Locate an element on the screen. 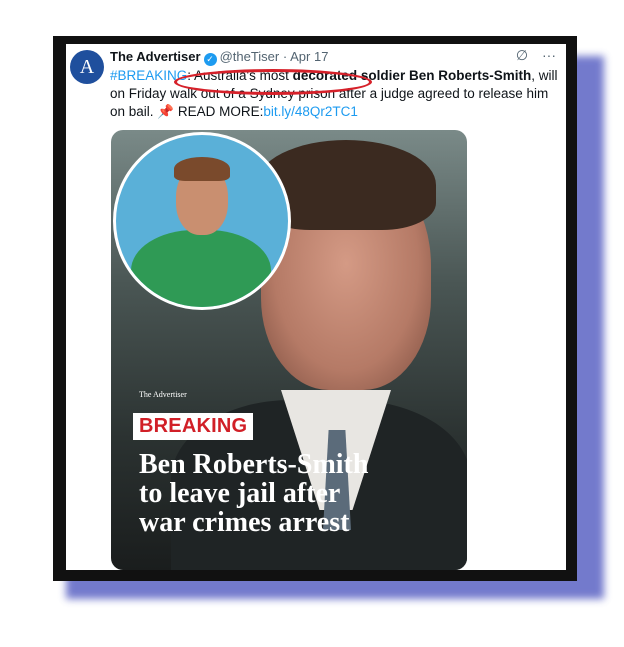 The image size is (624, 647). tweet-bold-name: Ben Roberts-Smith is located at coordinates (470, 75).